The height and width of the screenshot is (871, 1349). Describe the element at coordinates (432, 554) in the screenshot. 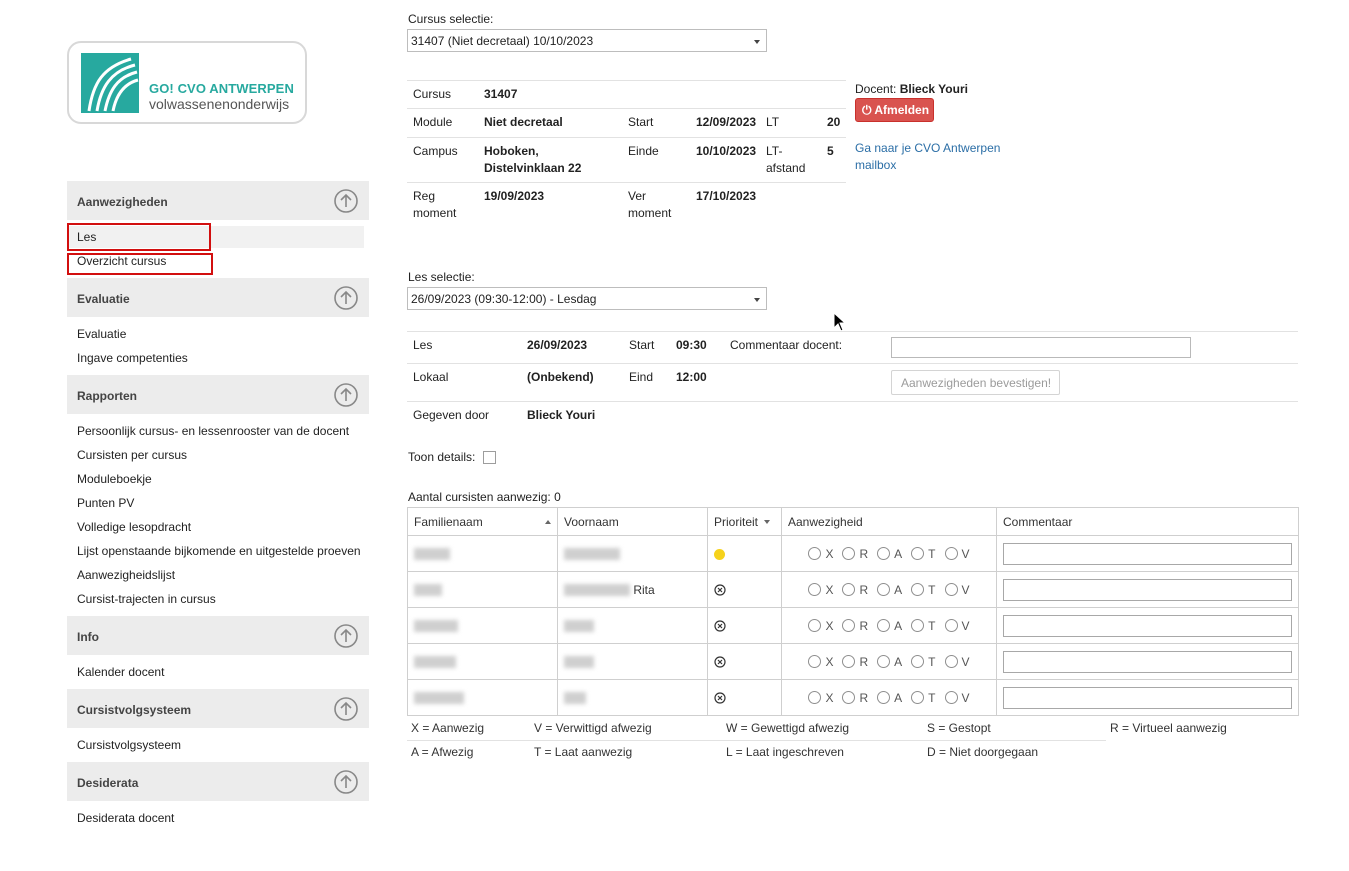

I see `redacted-name` at that location.